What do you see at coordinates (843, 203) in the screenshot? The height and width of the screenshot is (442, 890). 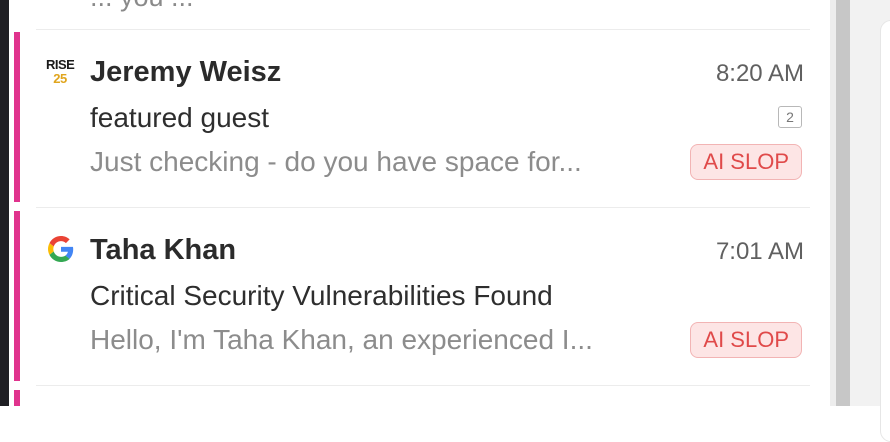 I see `scrollbar-thumb` at bounding box center [843, 203].